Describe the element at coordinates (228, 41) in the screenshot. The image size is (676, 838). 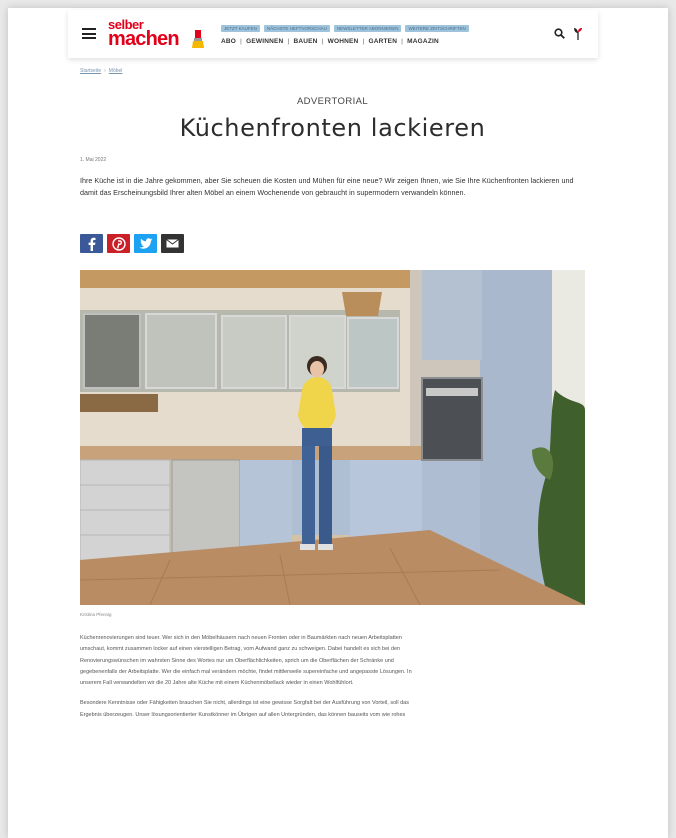
I see `nav-item-abo: ABO` at that location.